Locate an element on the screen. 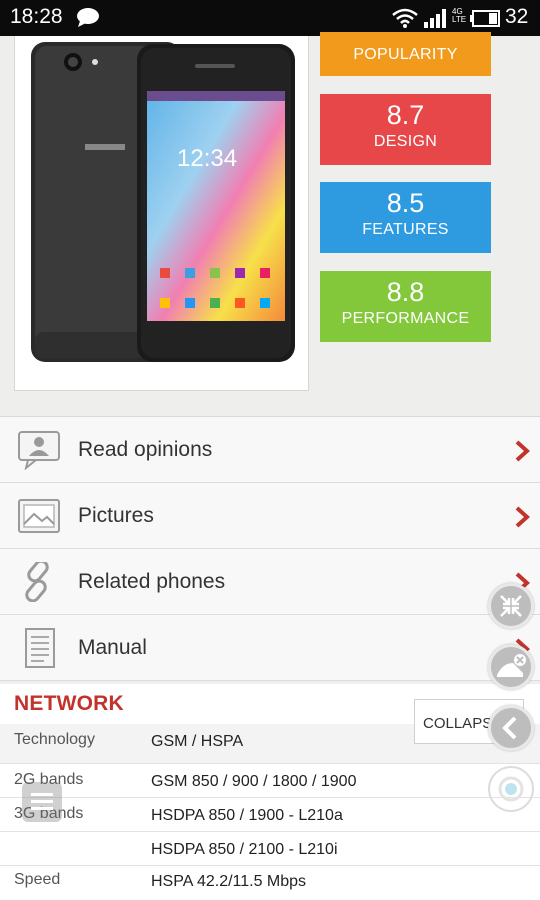 The image size is (540, 900). spec-value: GSM 850 / 900 / 1800 / 1900 is located at coordinates (254, 781).